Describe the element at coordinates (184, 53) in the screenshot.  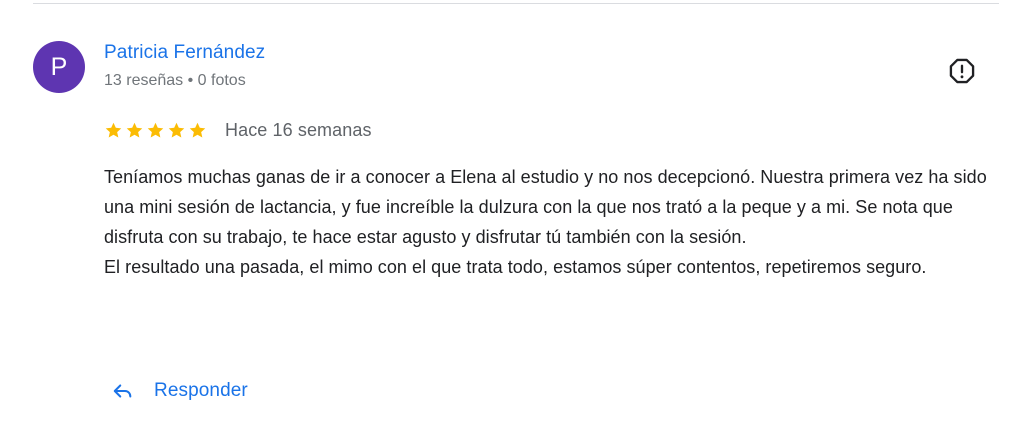
I see `author-name-link: Patricia Fernández` at that location.